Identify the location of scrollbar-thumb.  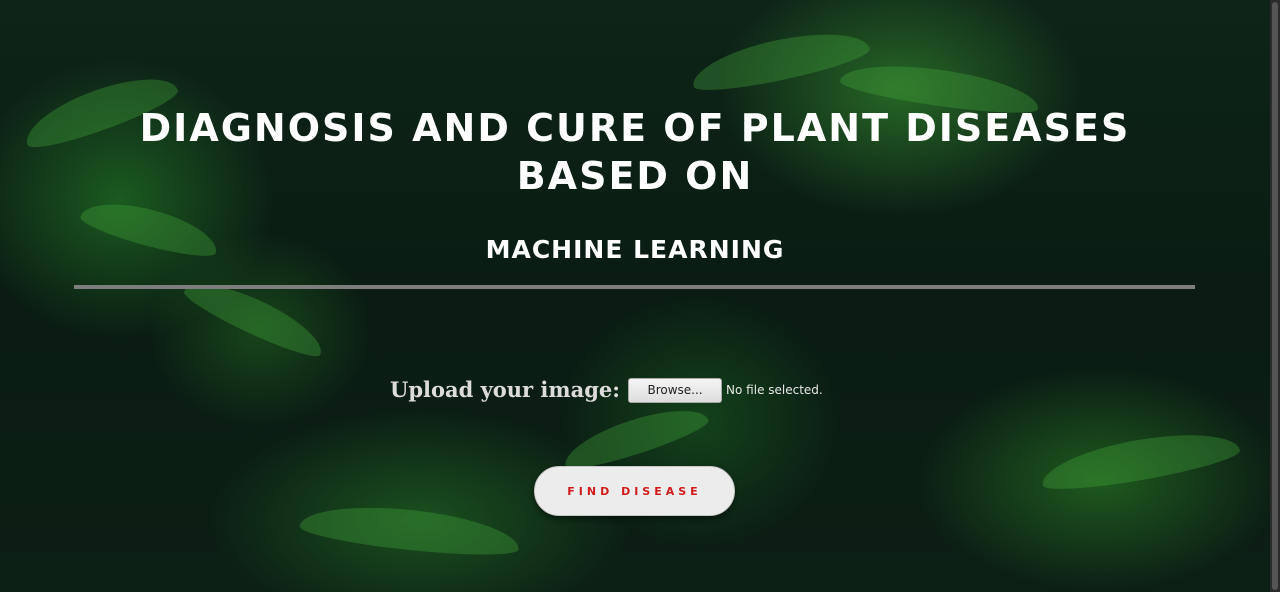
(1275, 296).